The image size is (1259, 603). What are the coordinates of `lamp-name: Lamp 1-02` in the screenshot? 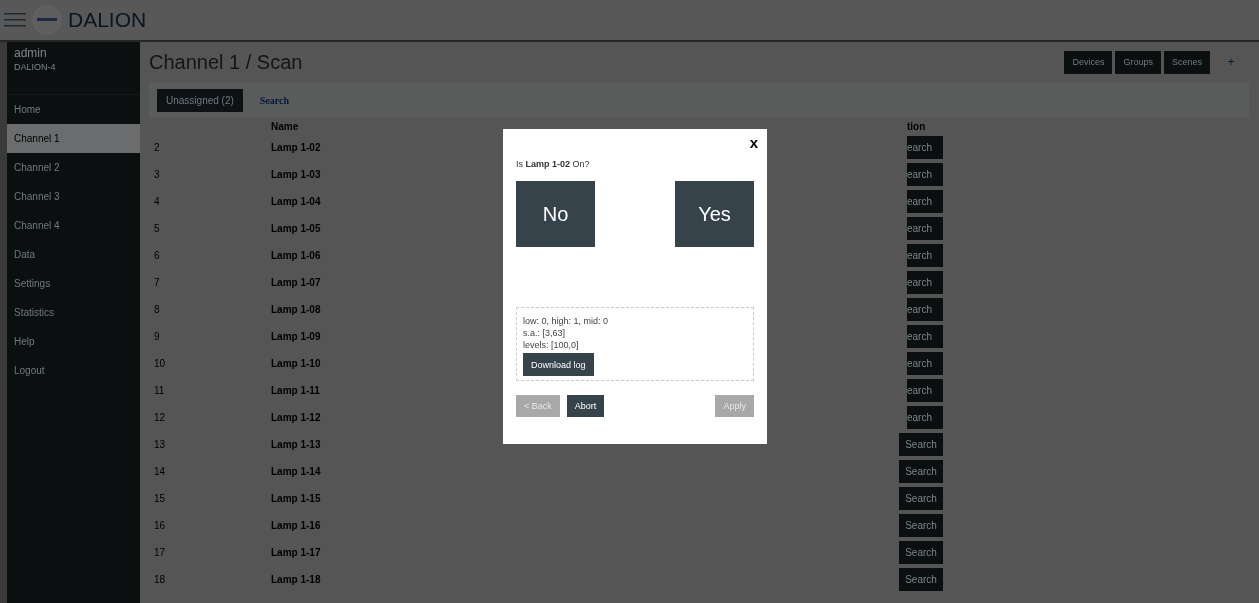 It's located at (296, 148).